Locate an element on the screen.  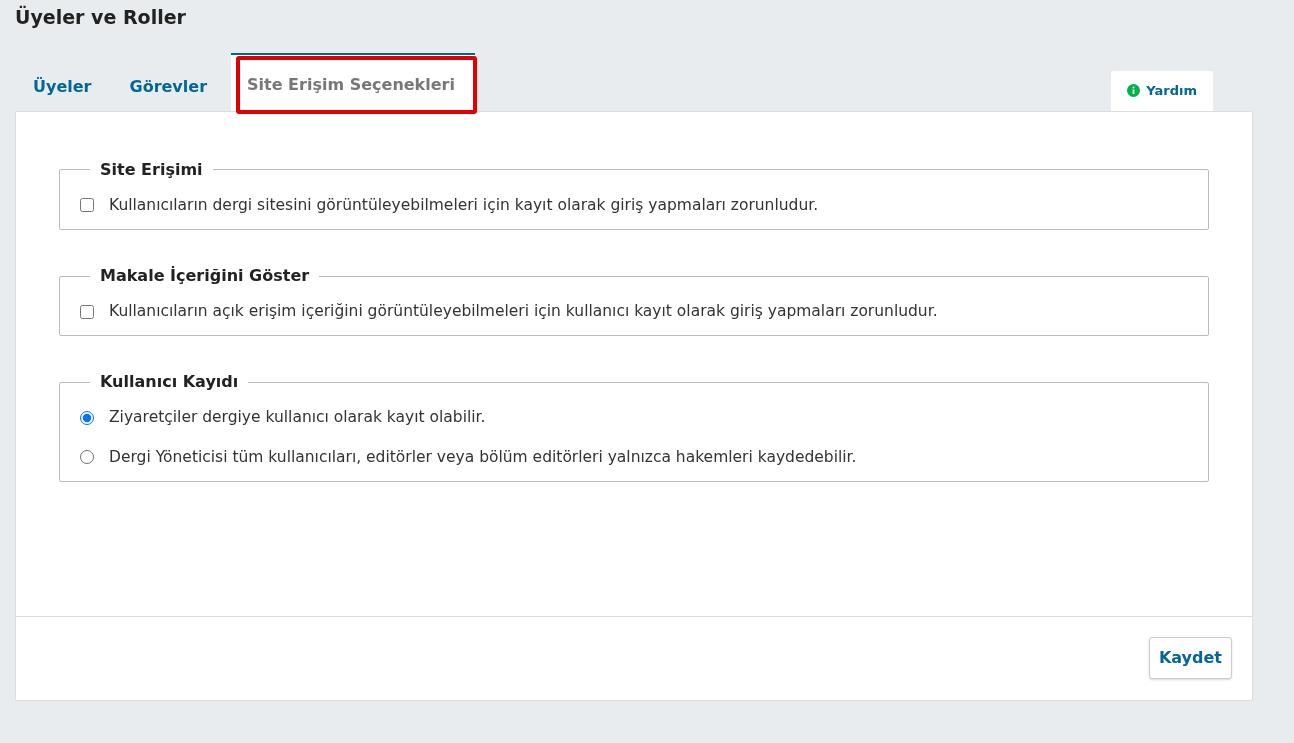
option-label: Kullanıcıların dergi sitesini görüntüleyebilmeleri için kayıt olarak giriş yapmaları zorunludur. is located at coordinates (464, 205).